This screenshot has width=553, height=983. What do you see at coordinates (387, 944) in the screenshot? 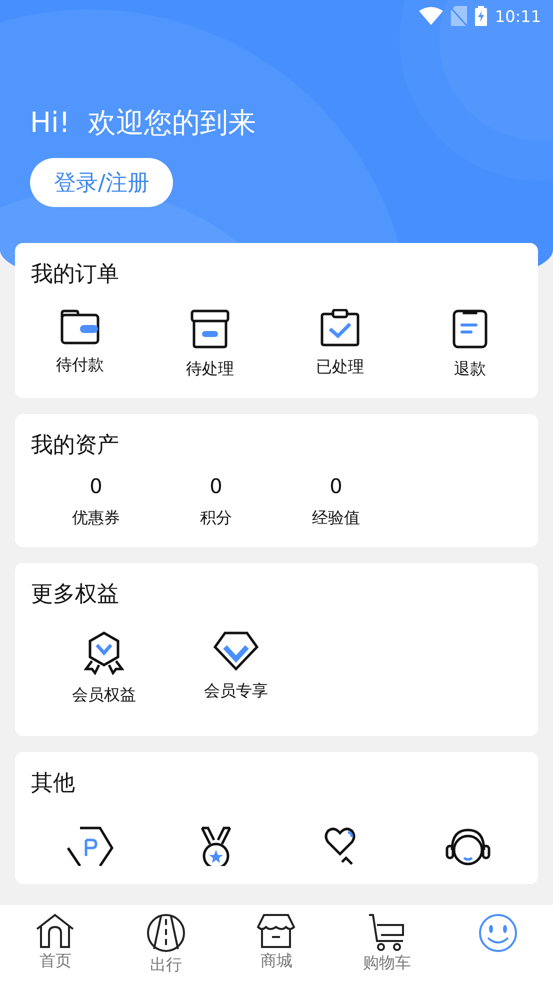
I see `tab-bar-item: 购物车` at bounding box center [387, 944].